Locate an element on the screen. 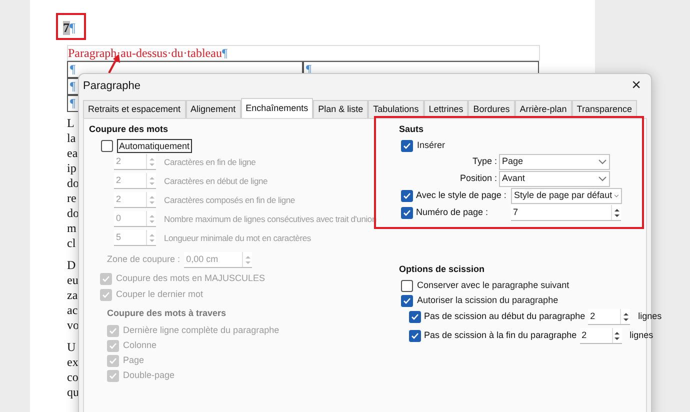  text-fragment: ex is located at coordinates (73, 362).